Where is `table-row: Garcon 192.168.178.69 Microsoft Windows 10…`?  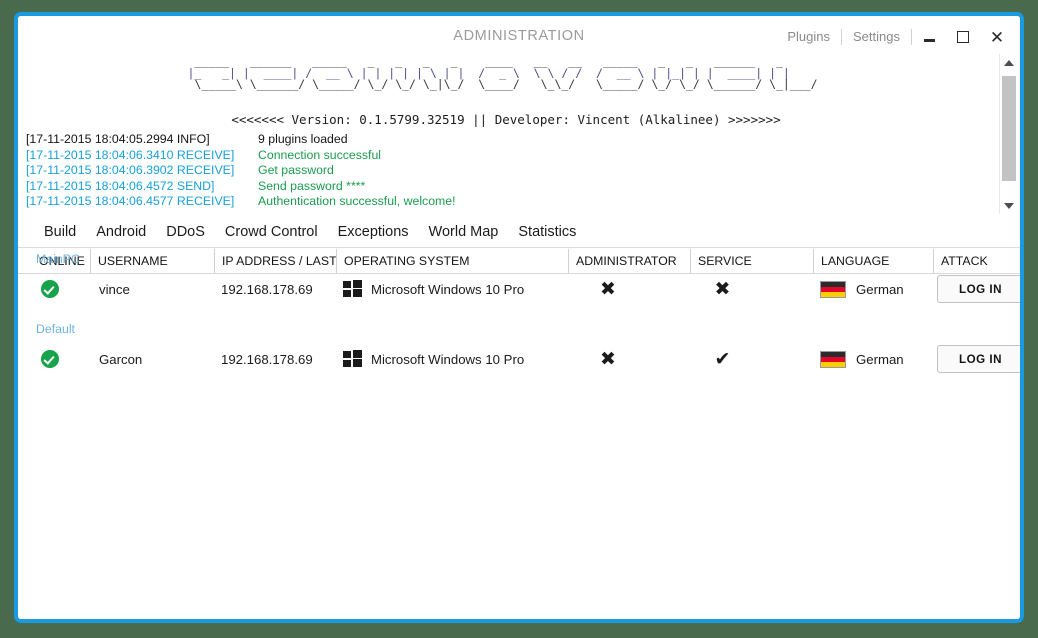 table-row: Garcon 192.168.178.69 Microsoft Windows 10… is located at coordinates (519, 359).